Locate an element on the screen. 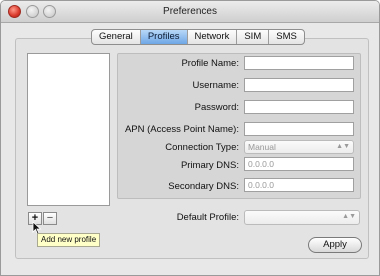 The width and height of the screenshot is (380, 276). title-bar: Preferences is located at coordinates (190, 12).